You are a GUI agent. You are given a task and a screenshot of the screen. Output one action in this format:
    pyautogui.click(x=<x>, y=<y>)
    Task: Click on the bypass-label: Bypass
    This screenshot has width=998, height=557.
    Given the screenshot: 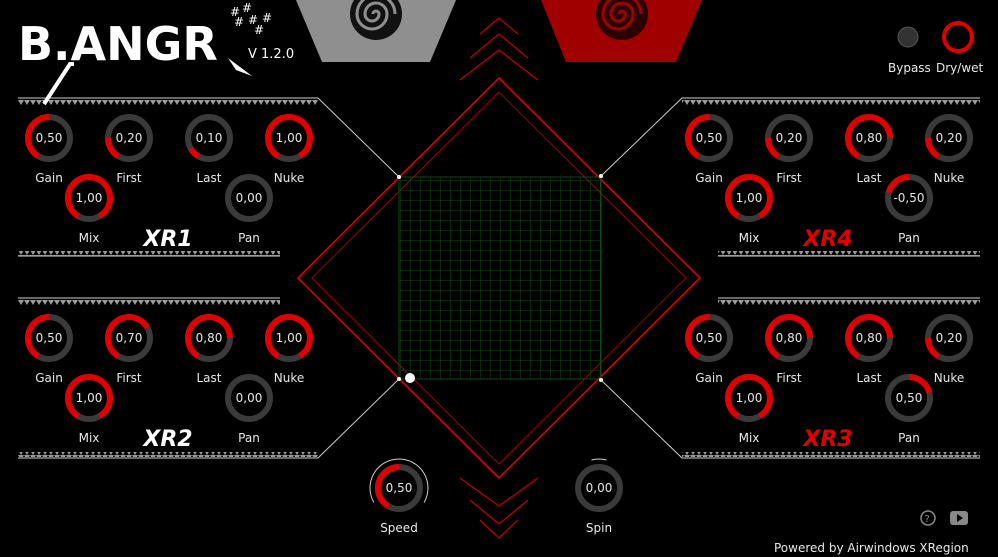 What is the action you would take?
    pyautogui.click(x=909, y=68)
    